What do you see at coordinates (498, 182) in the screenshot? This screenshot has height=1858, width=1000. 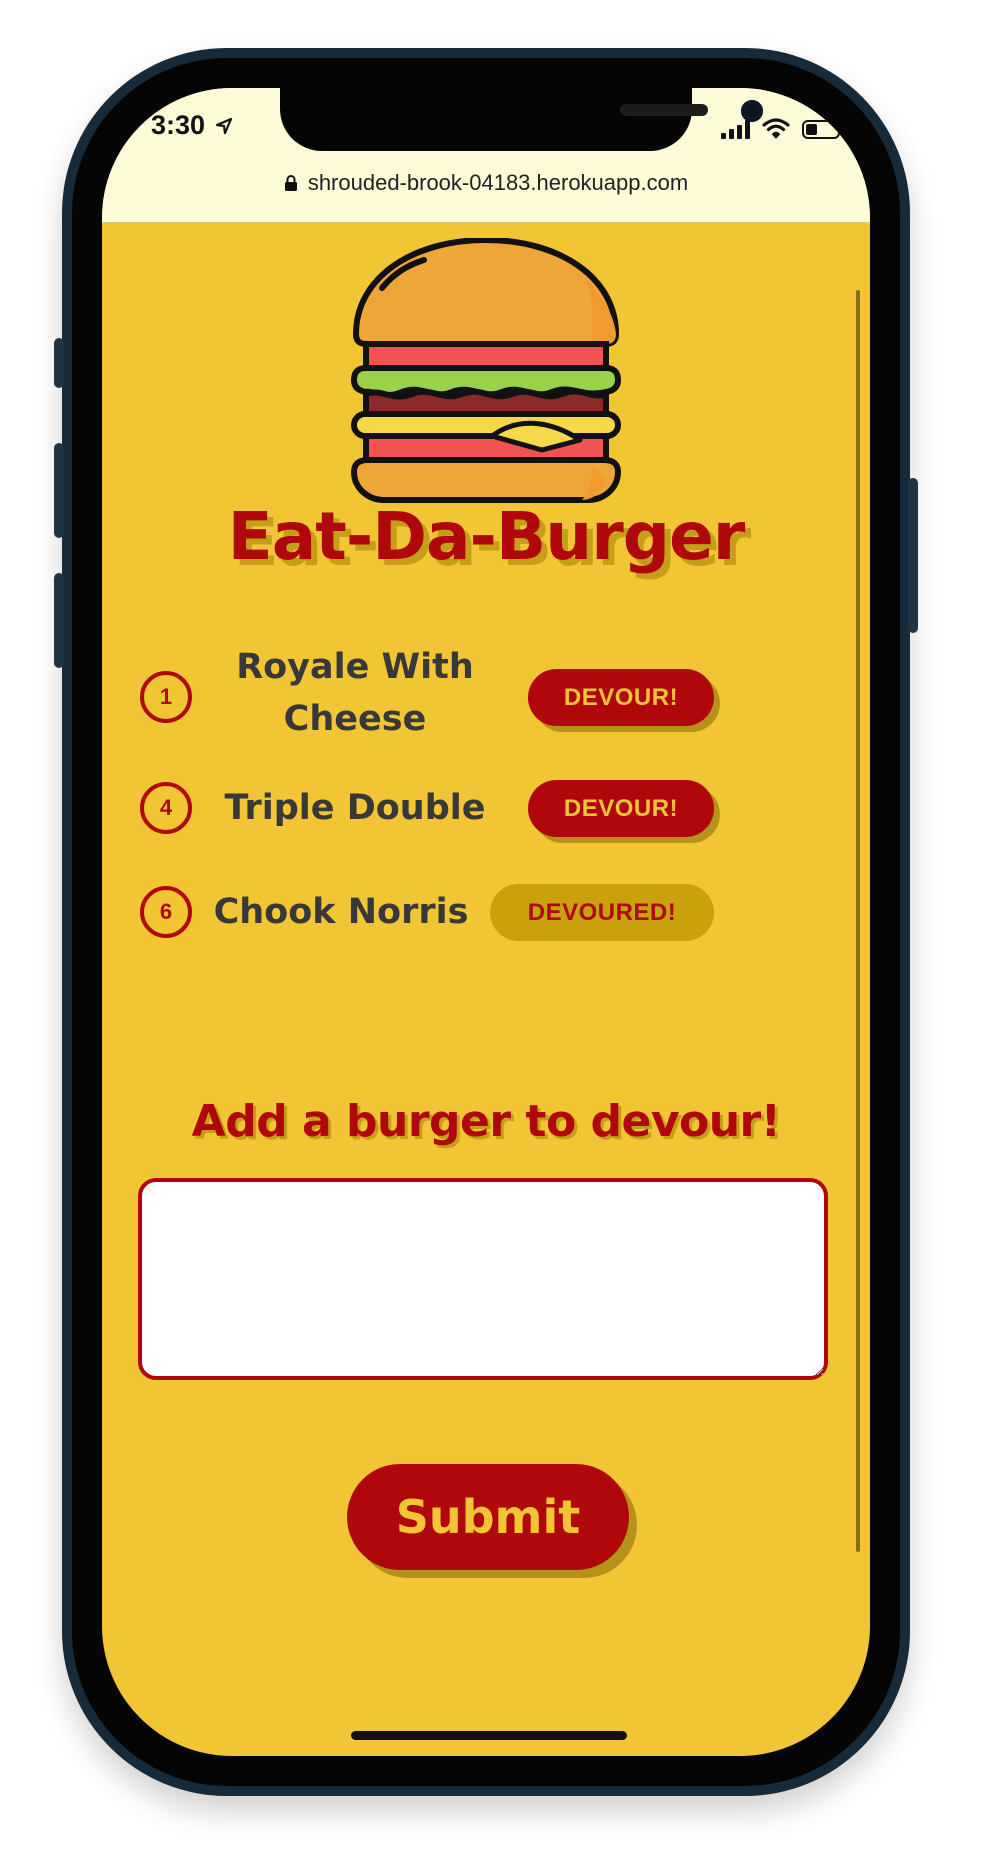 I see `url-text: shrouded-brook-04183.herokuapp.com` at bounding box center [498, 182].